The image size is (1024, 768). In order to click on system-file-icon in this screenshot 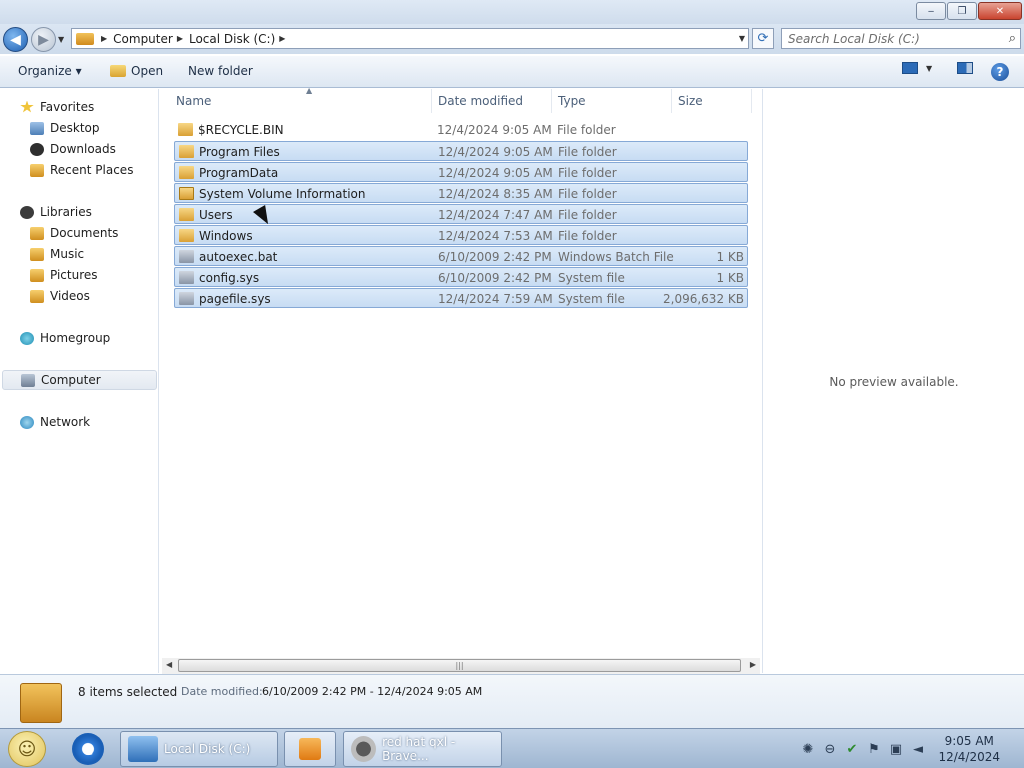, I will do `click(186, 277)`.